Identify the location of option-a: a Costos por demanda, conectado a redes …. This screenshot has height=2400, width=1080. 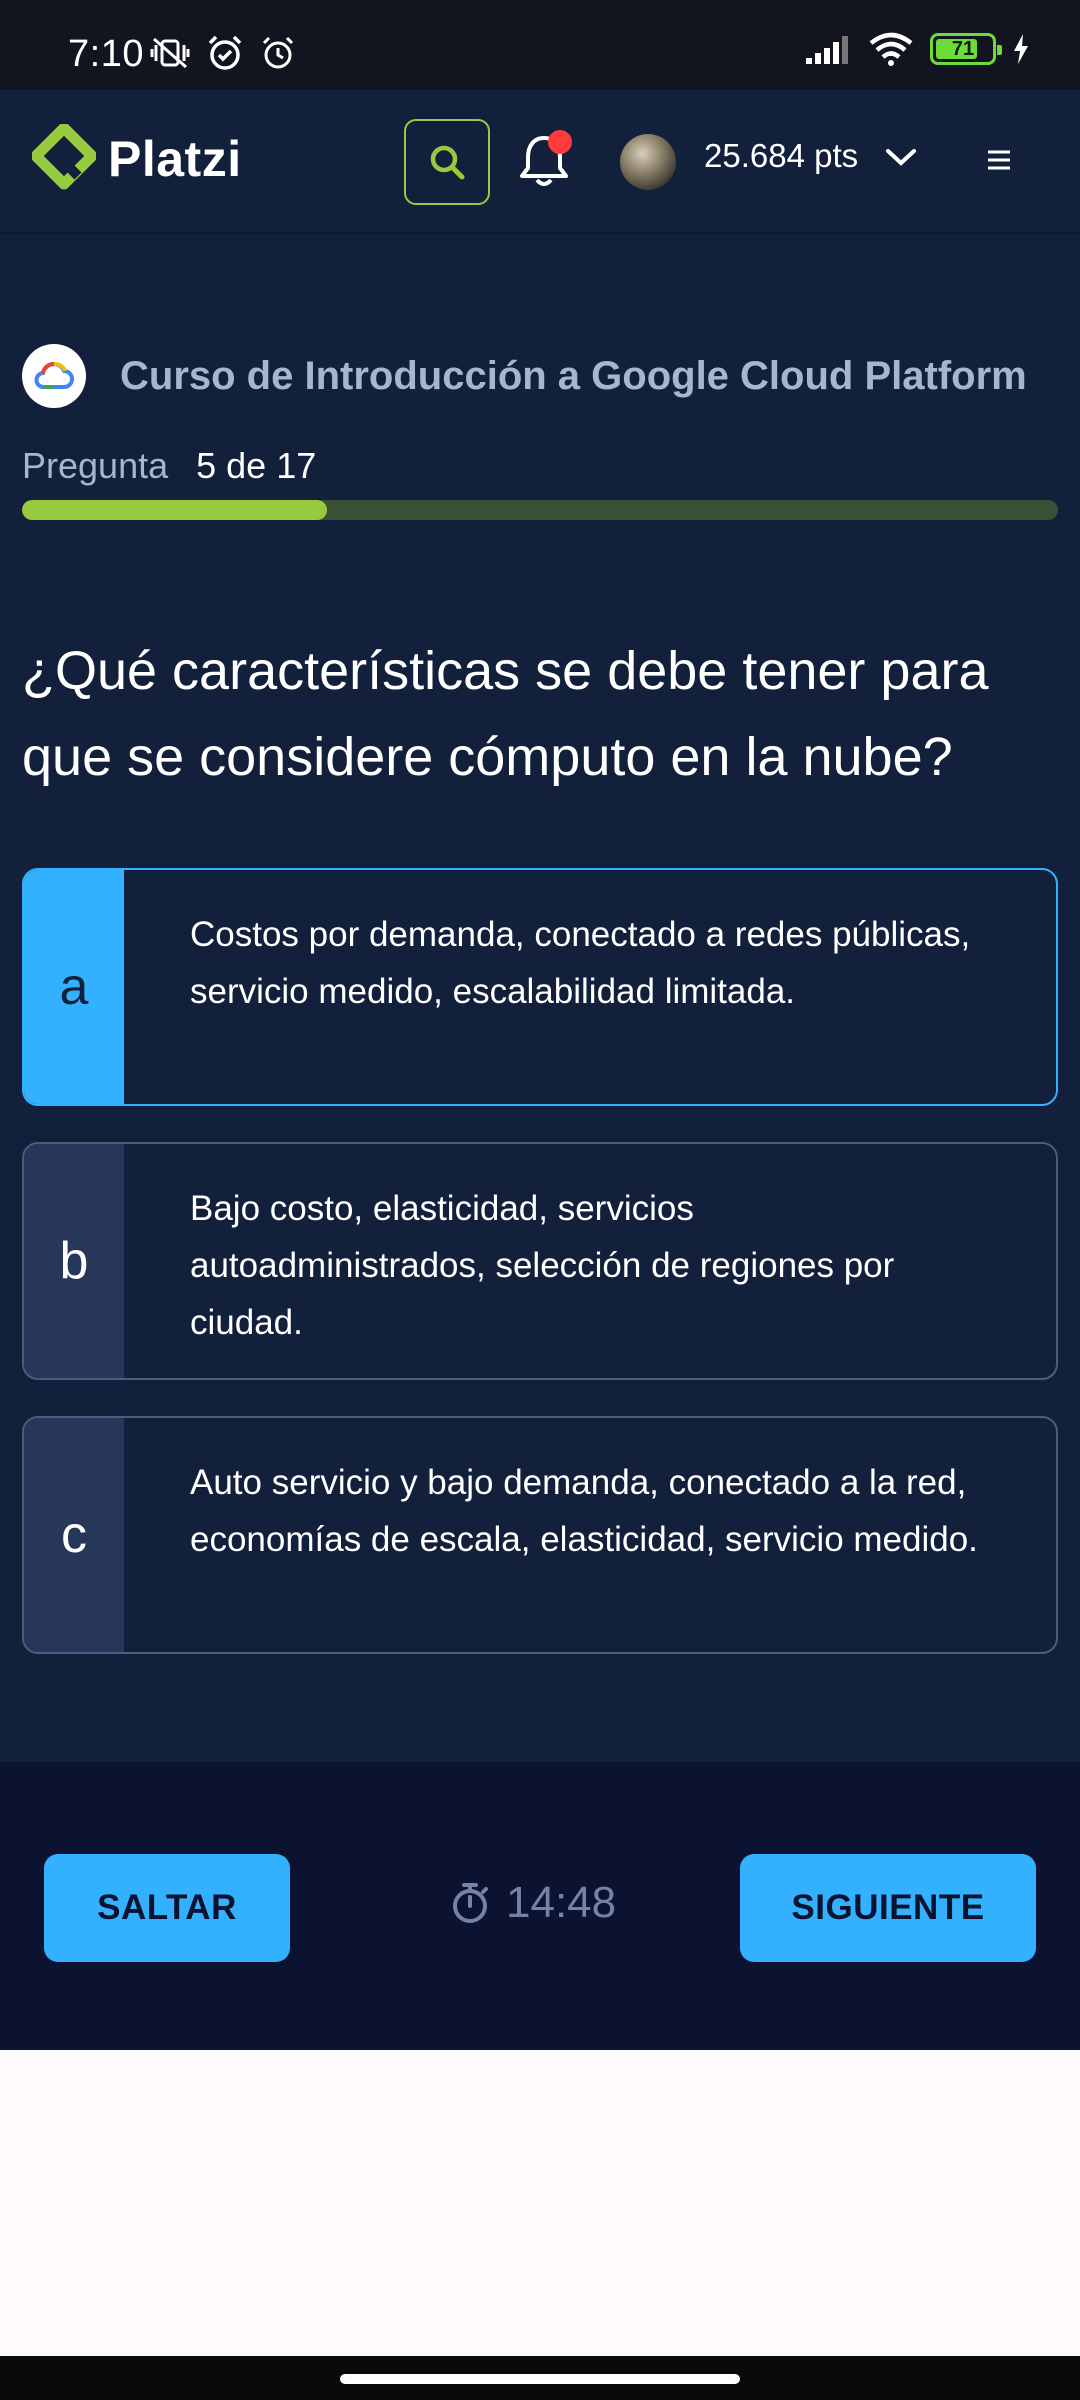
(540, 987).